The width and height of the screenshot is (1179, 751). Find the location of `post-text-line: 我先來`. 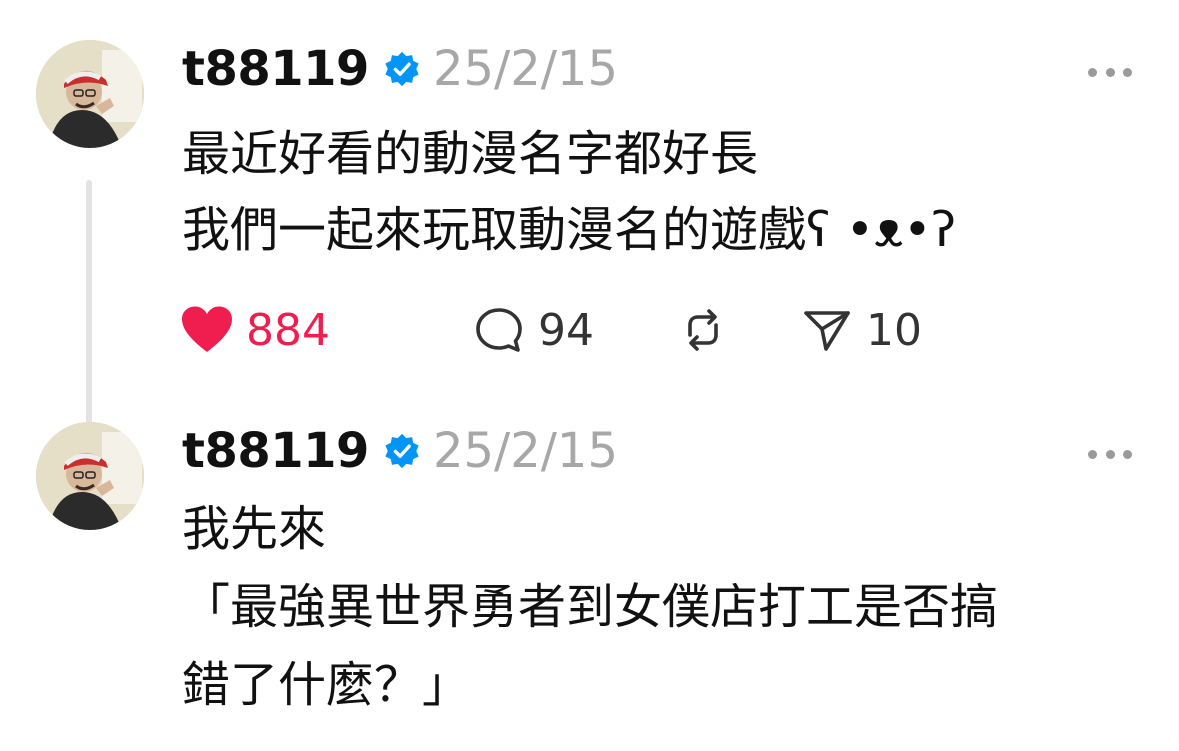

post-text-line: 我先來 is located at coordinates (254, 529).